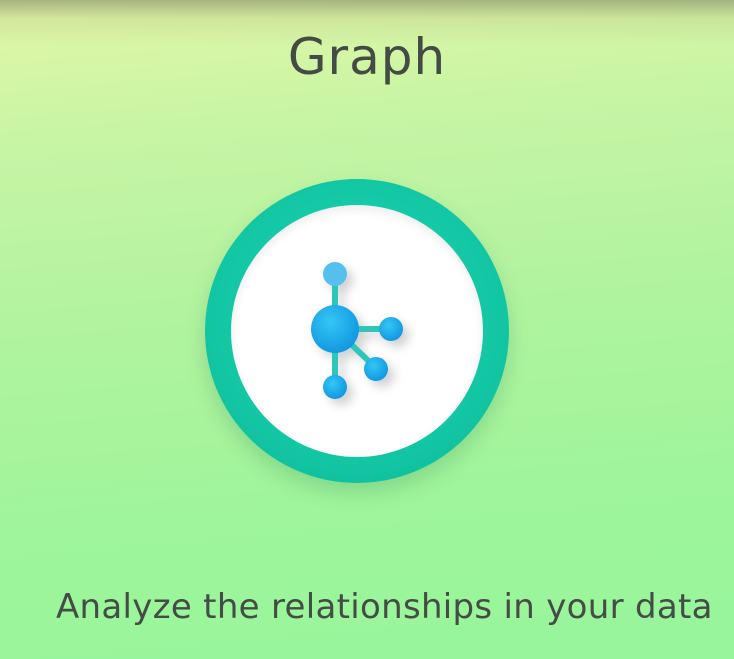 Image resolution: width=734 pixels, height=659 pixels. I want to click on feature-description: Analyze the relationships in your data, so click(384, 607).